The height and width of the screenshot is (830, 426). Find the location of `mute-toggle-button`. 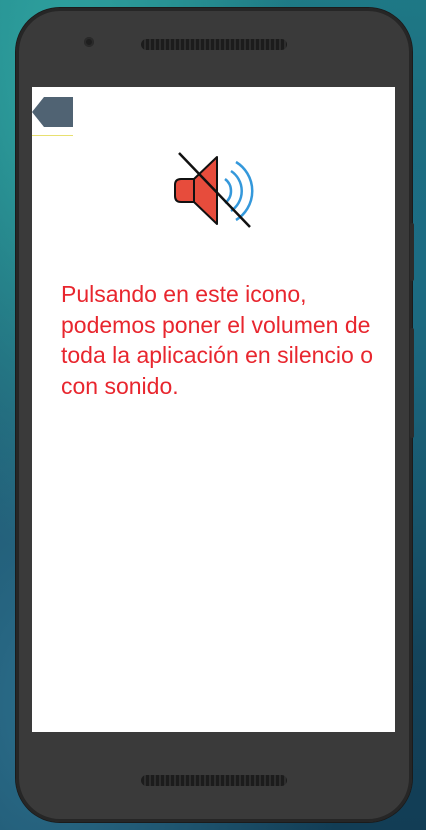

mute-toggle-button is located at coordinates (215, 191).